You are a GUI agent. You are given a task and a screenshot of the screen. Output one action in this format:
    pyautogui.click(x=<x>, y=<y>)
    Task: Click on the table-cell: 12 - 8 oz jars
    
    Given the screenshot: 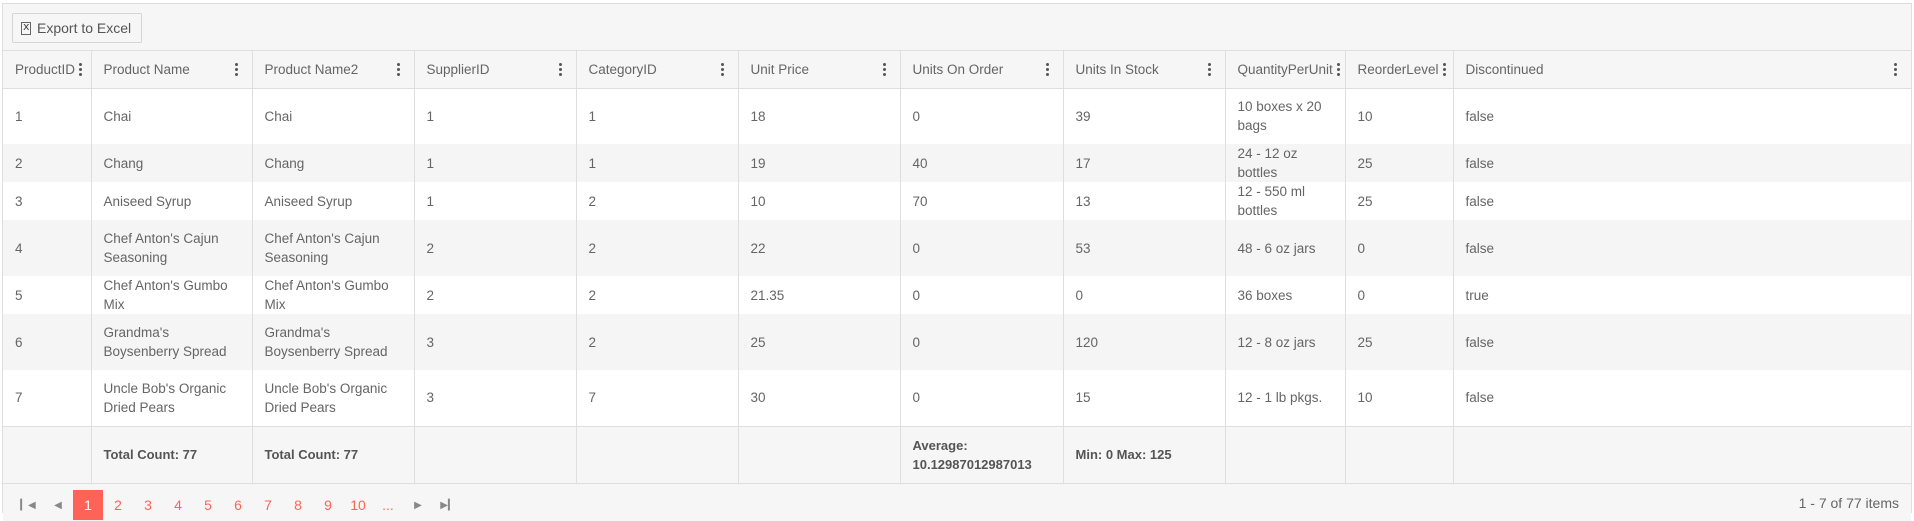 What is the action you would take?
    pyautogui.click(x=1285, y=342)
    